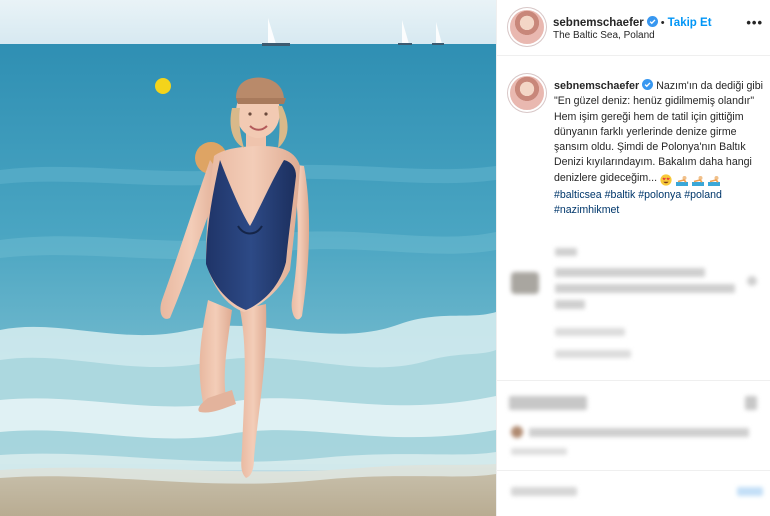  I want to click on header-names: sebnemschaefer • Takip Et, so click(632, 22).